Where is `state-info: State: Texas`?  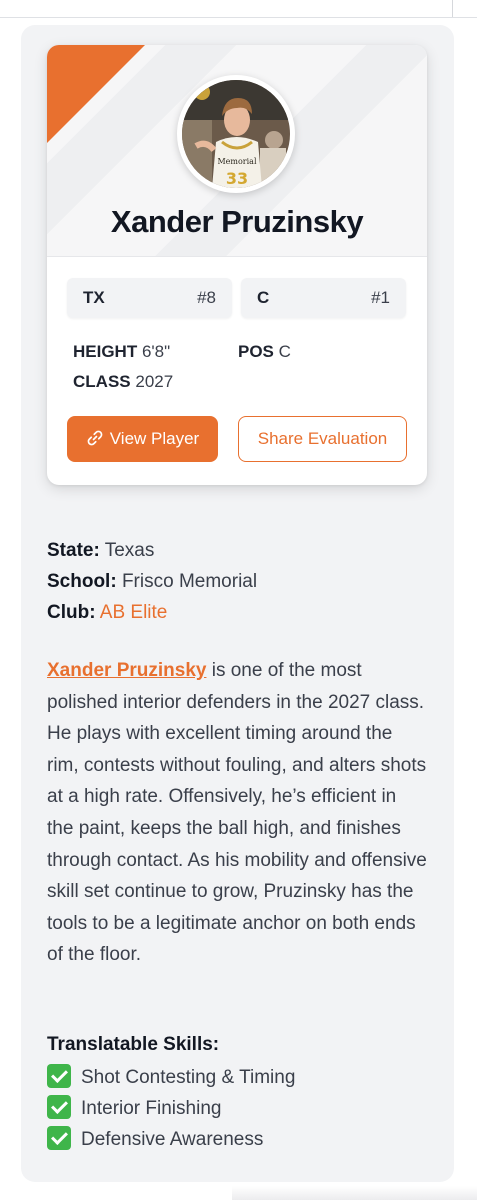
state-info: State: Texas is located at coordinates (100, 551).